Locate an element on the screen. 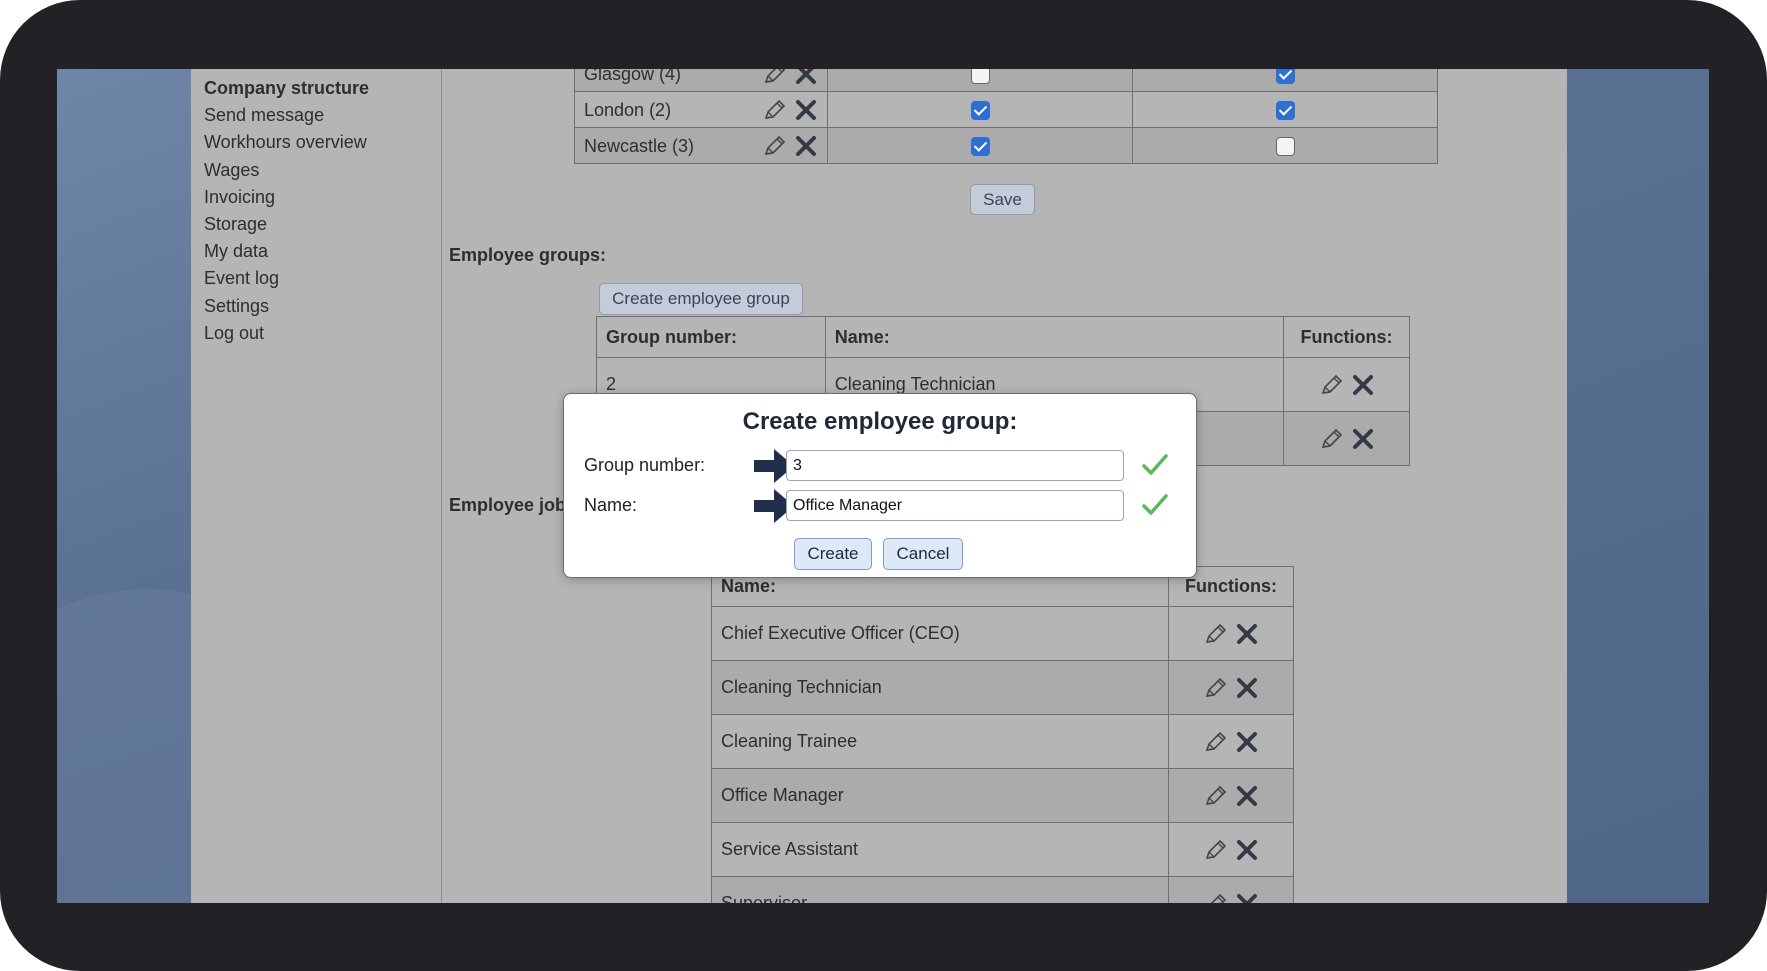 Image resolution: width=1767 pixels, height=971 pixels. table-row: Service Assistant is located at coordinates (1002, 849).